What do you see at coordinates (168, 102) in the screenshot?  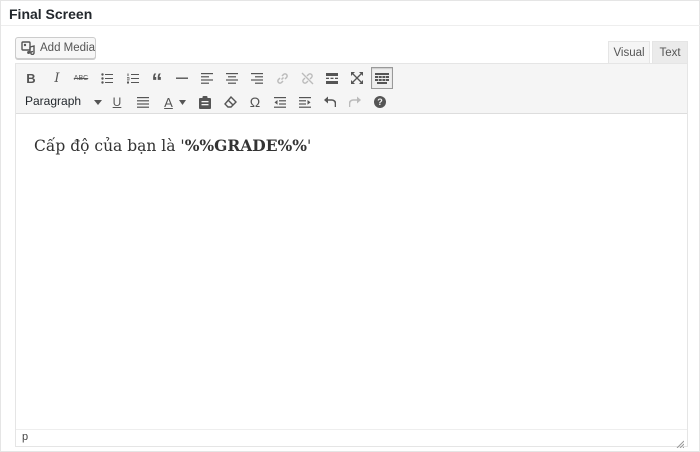 I see `text-color-icon: A` at bounding box center [168, 102].